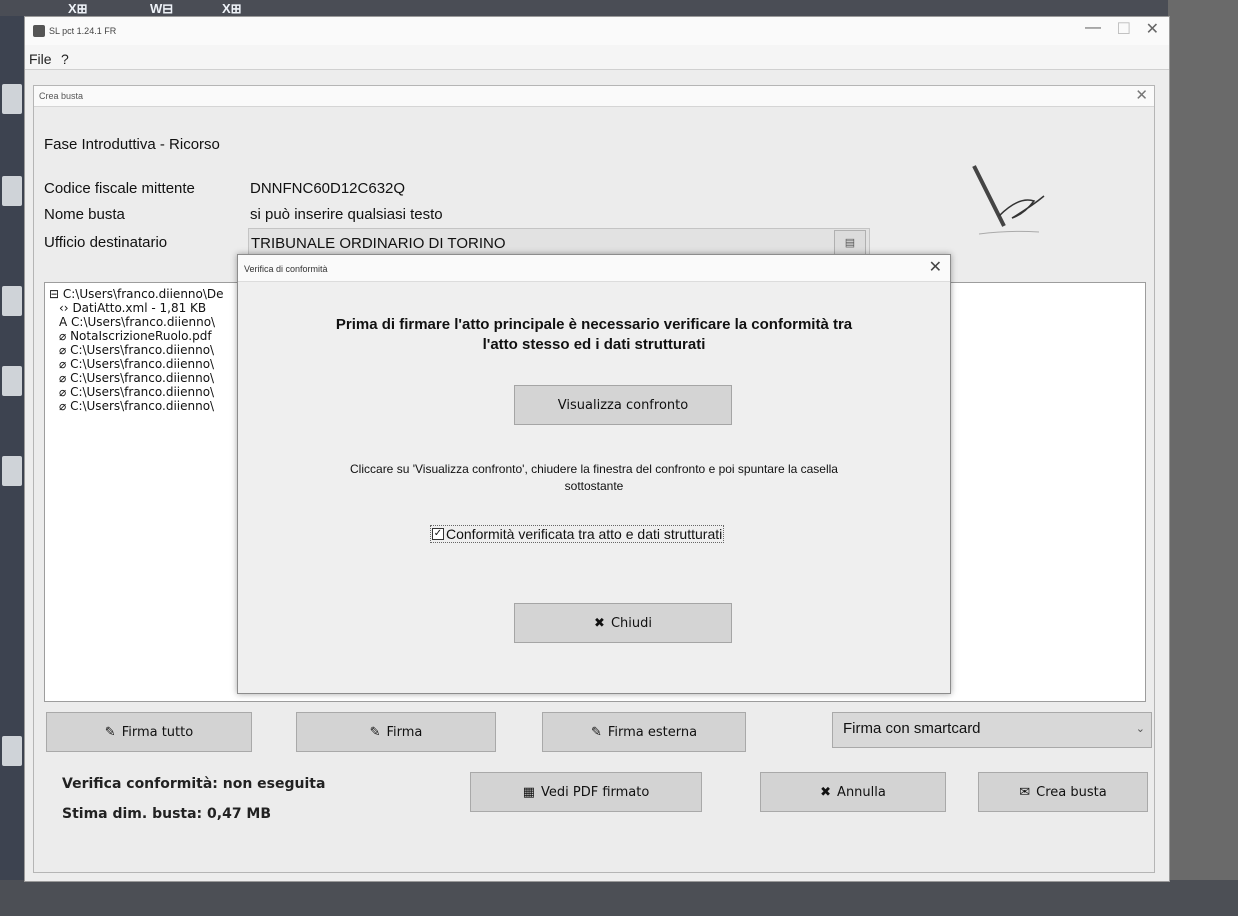  I want to click on ufficio-destinatario-label: Ufficio destinatario, so click(106, 242).